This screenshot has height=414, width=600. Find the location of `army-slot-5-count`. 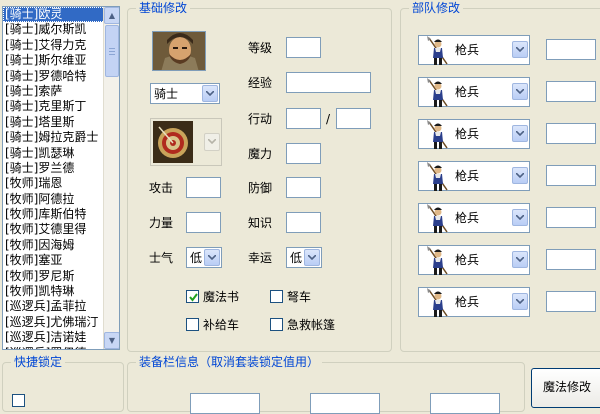

army-slot-5-count is located at coordinates (571, 217).